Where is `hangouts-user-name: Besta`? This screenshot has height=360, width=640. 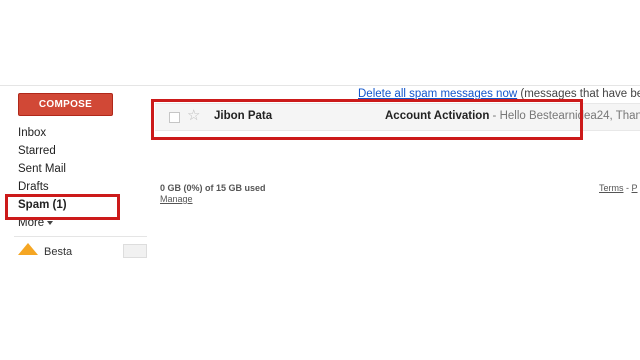
hangouts-user-name: Besta is located at coordinates (58, 252).